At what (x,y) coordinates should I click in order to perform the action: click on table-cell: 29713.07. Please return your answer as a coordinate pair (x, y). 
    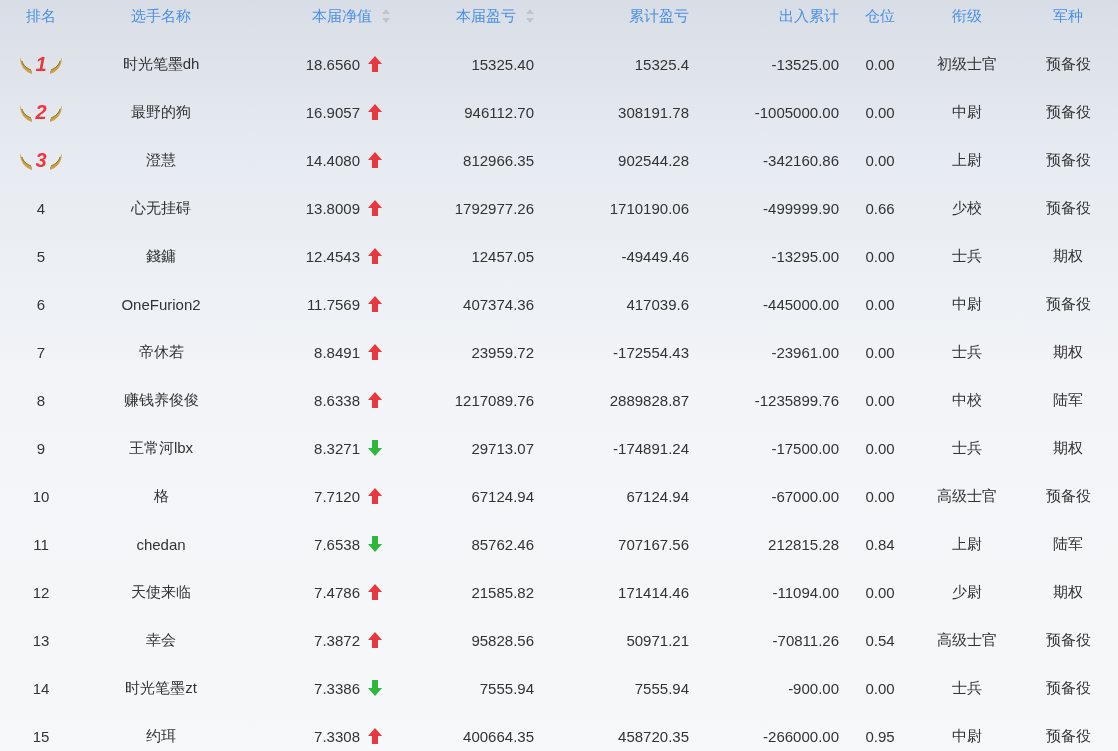
    Looking at the image, I should click on (502, 448).